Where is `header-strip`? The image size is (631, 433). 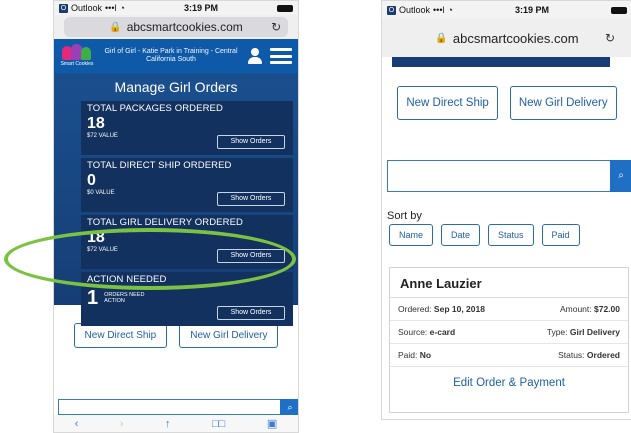 header-strip is located at coordinates (501, 62).